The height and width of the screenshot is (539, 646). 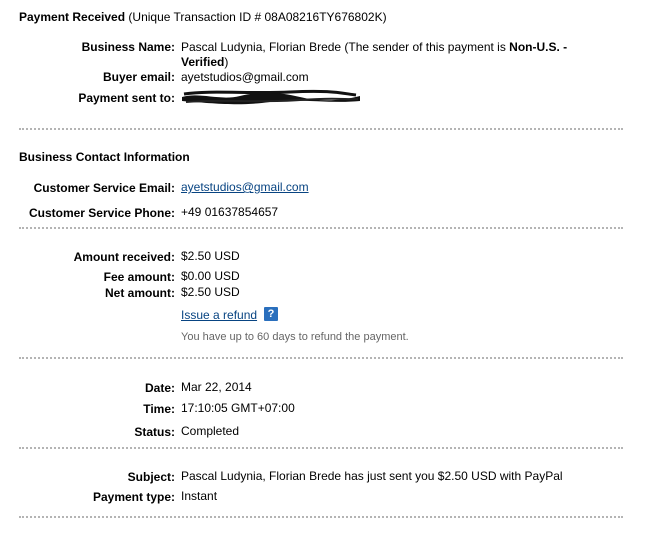 I want to click on fee-amount-label: Fee amount:, so click(x=139, y=277).